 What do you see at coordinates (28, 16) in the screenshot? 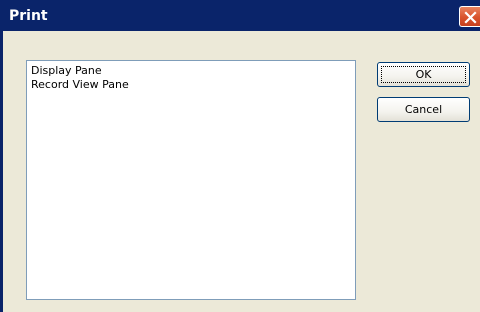
I see `window-title: Print` at bounding box center [28, 16].